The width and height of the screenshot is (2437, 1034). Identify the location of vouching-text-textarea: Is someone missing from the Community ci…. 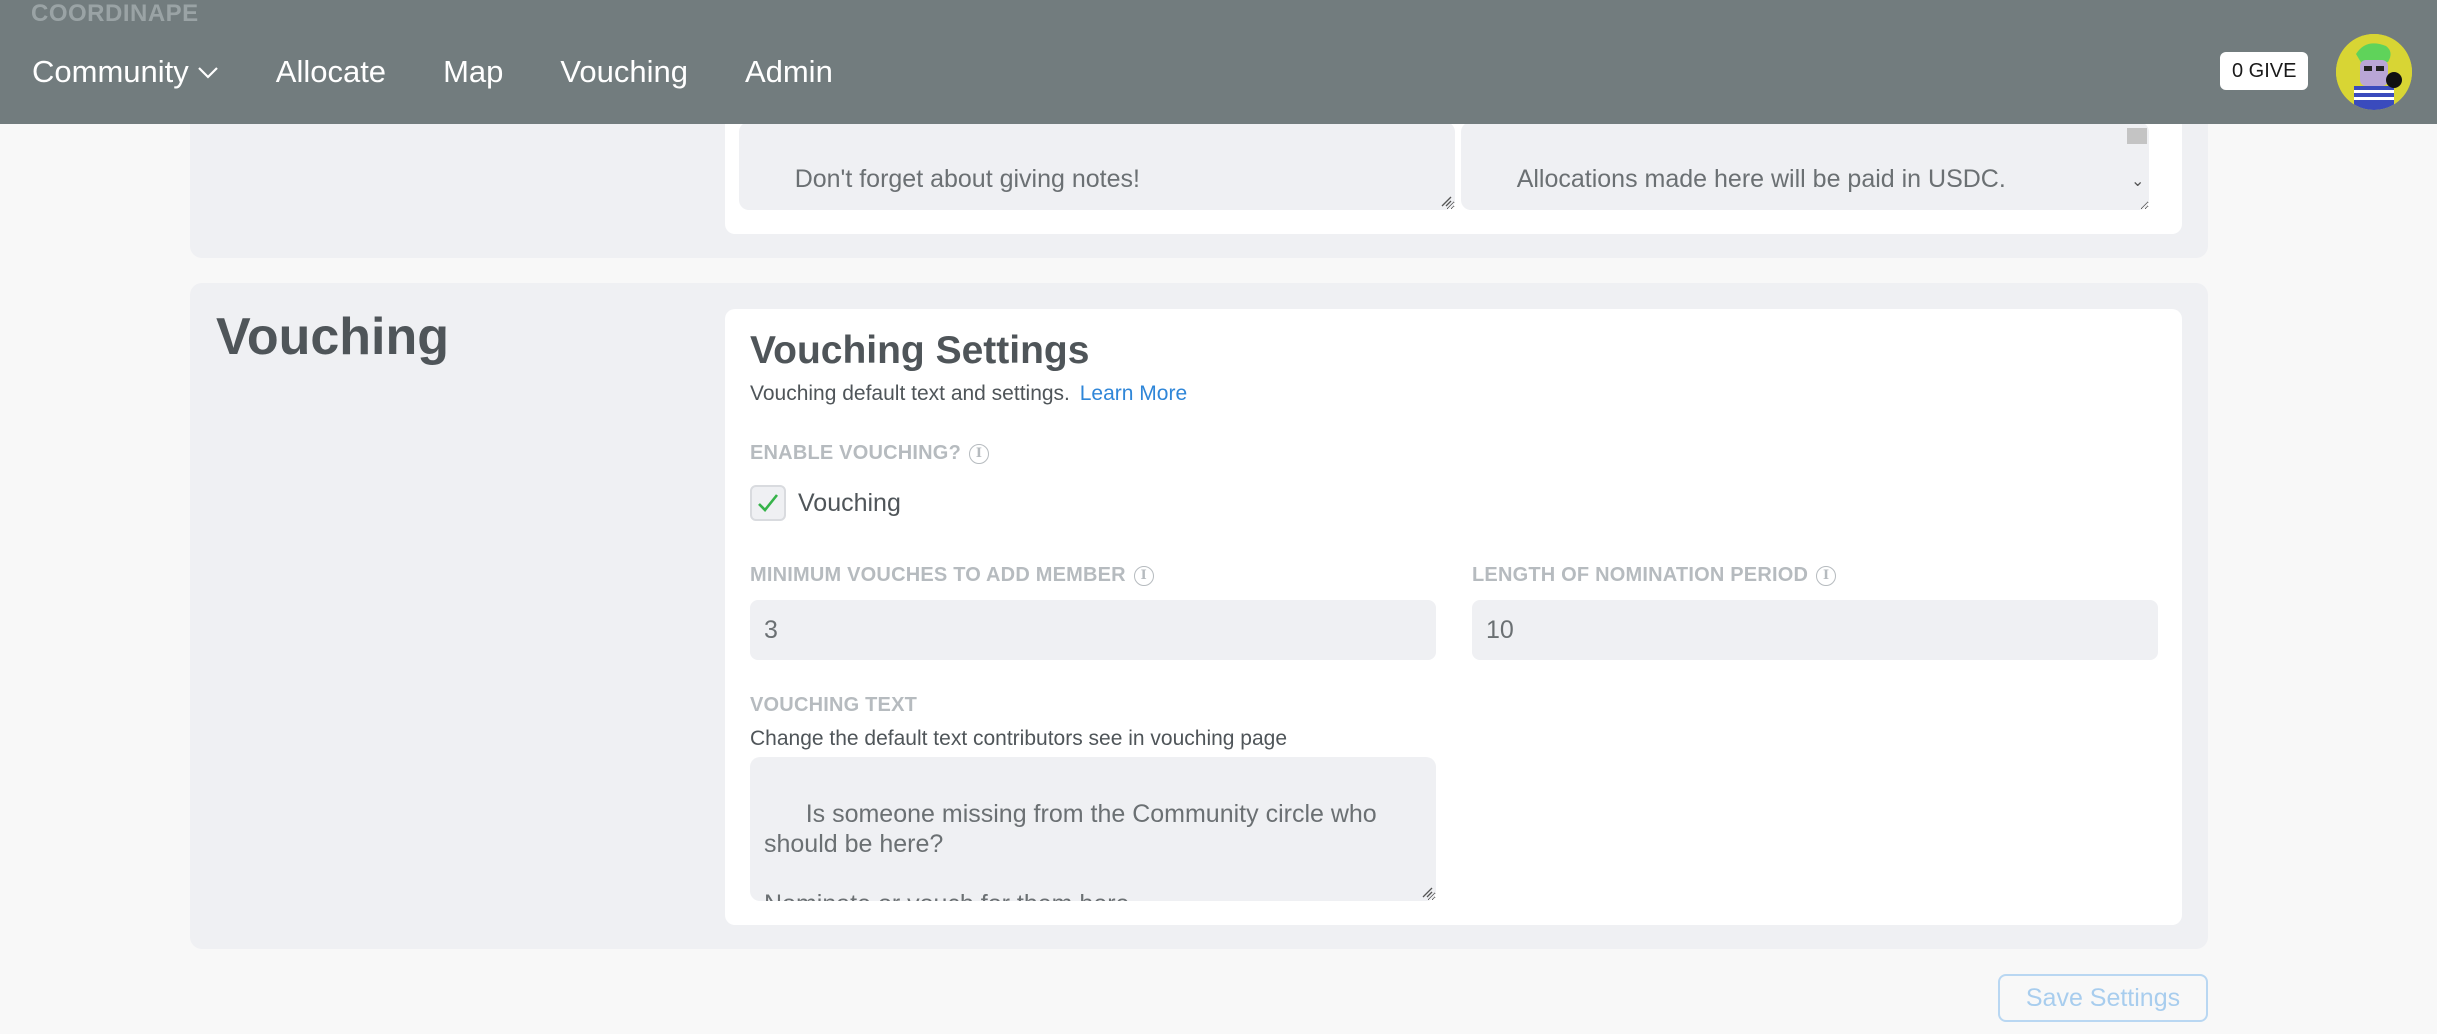
(1093, 829).